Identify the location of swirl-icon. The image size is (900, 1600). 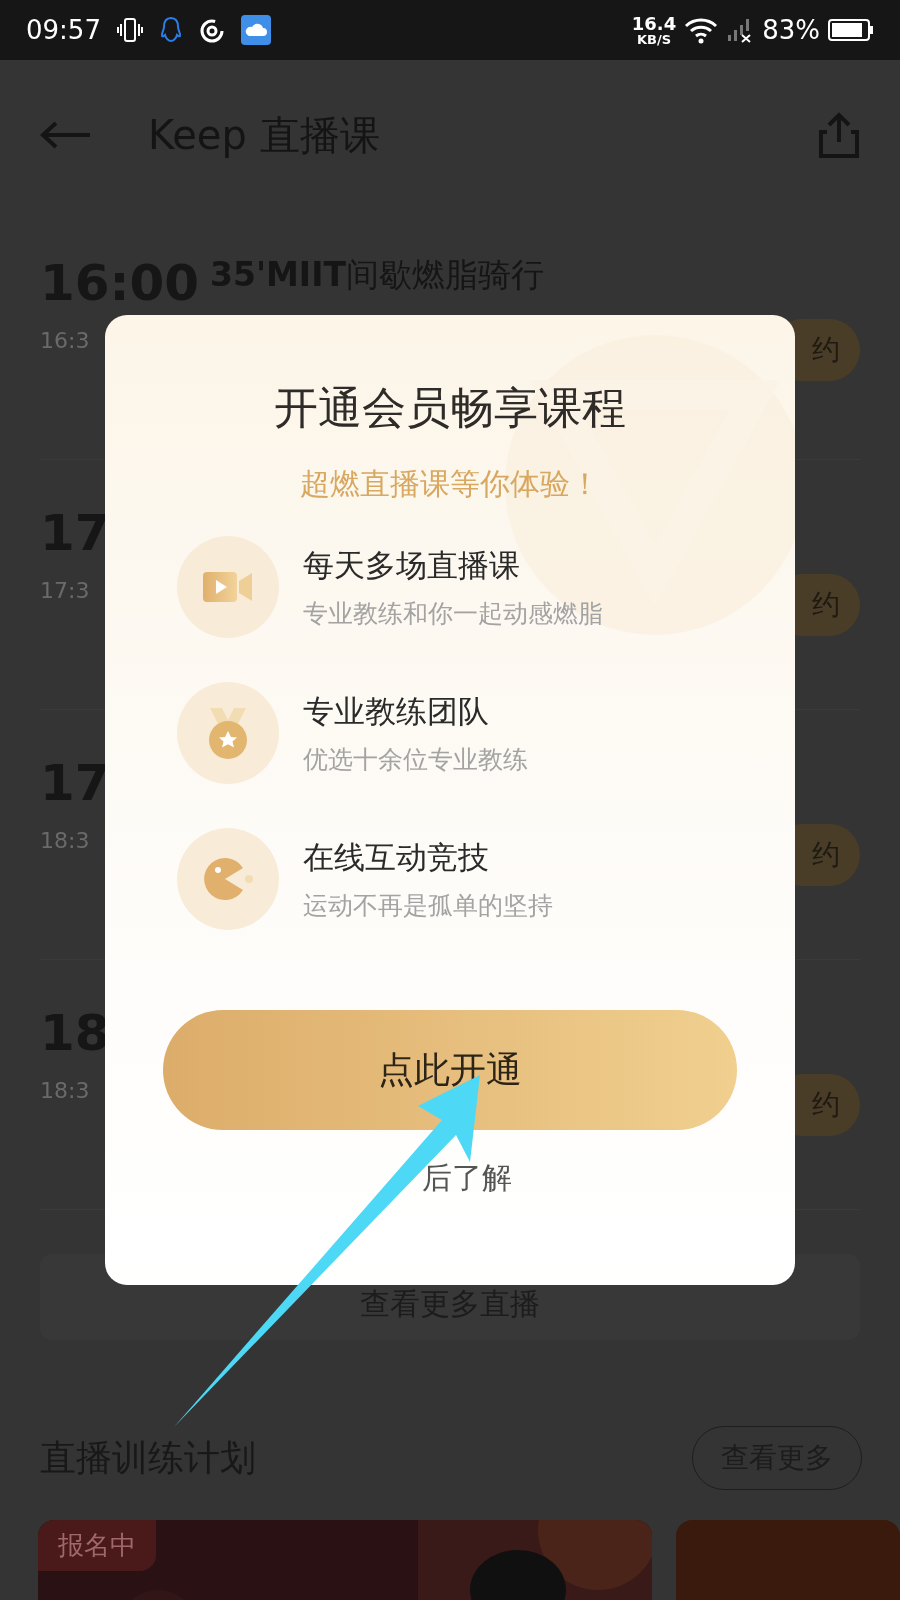
(211, 30).